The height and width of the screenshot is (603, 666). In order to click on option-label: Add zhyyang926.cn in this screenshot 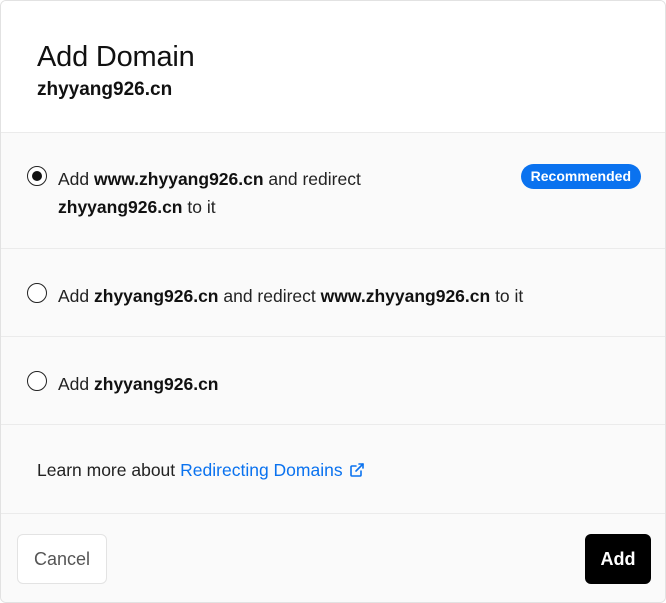, I will do `click(138, 384)`.